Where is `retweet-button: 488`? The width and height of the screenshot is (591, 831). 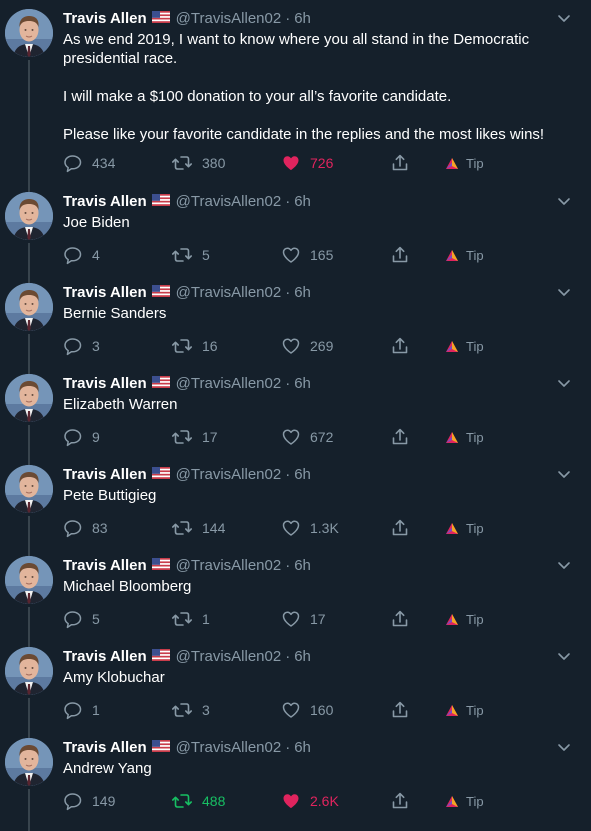
retweet-button: 488 is located at coordinates (198, 801).